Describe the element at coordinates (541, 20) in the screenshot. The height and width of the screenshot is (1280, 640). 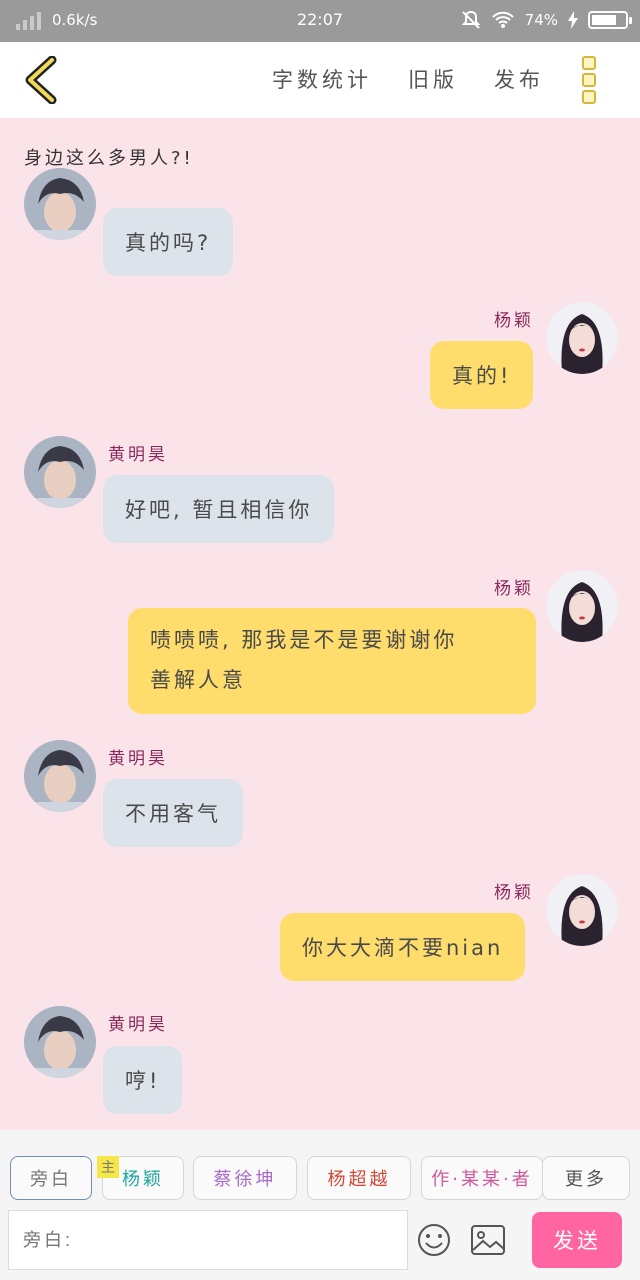
I see `battery-percent: 74%` at that location.